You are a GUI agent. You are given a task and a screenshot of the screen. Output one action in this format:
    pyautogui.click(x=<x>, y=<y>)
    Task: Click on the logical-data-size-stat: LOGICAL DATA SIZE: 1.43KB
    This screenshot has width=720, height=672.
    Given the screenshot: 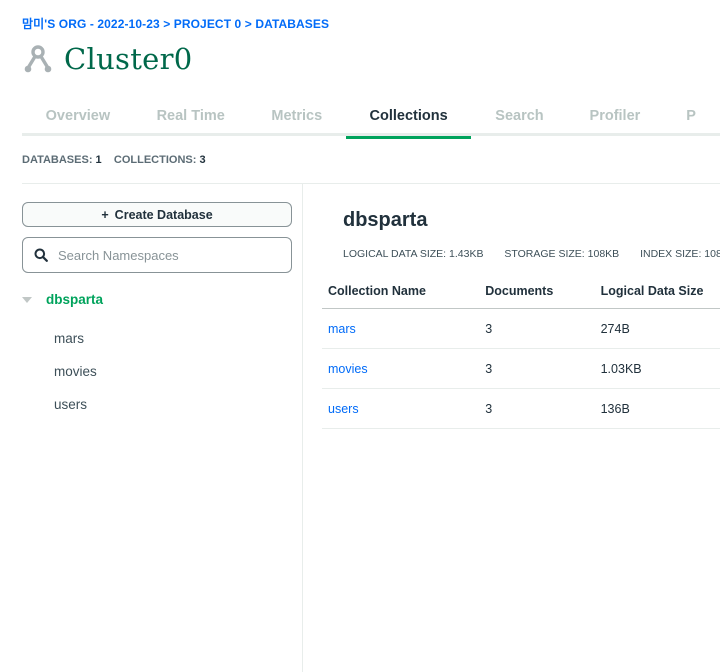 What is the action you would take?
    pyautogui.click(x=413, y=254)
    